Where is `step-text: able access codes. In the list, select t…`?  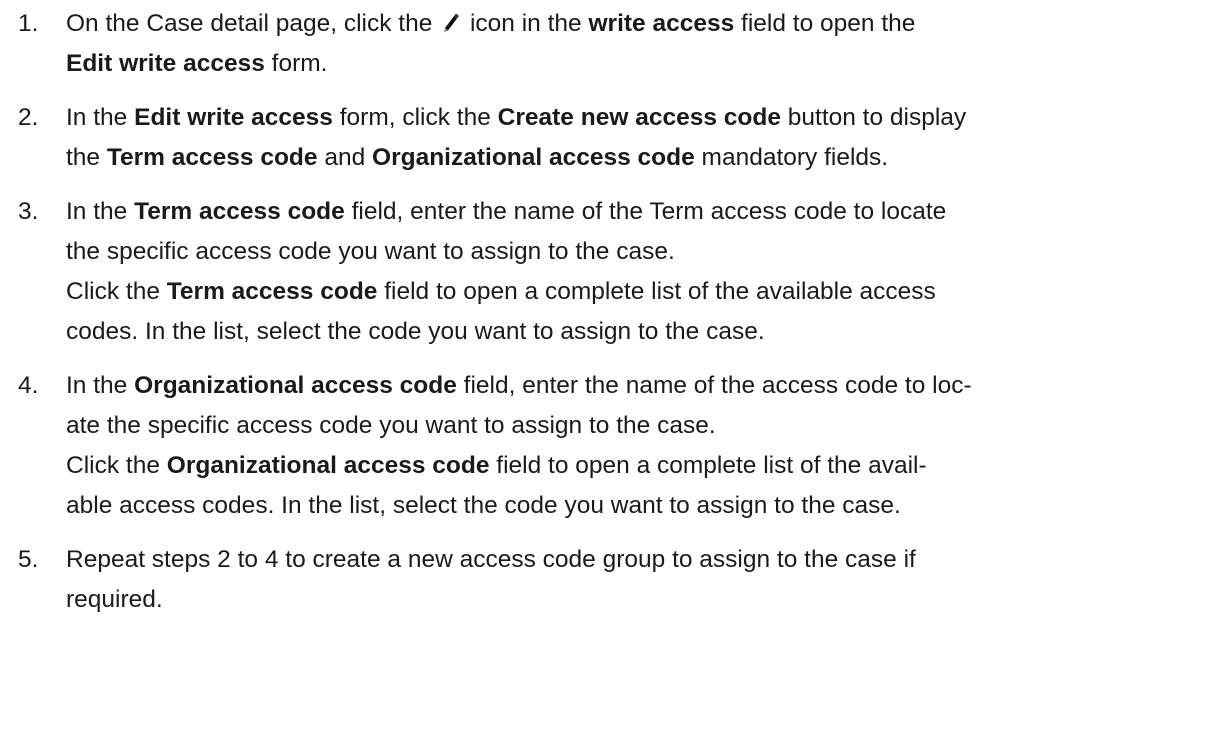 step-text: able access codes. In the list, select t… is located at coordinates (483, 505).